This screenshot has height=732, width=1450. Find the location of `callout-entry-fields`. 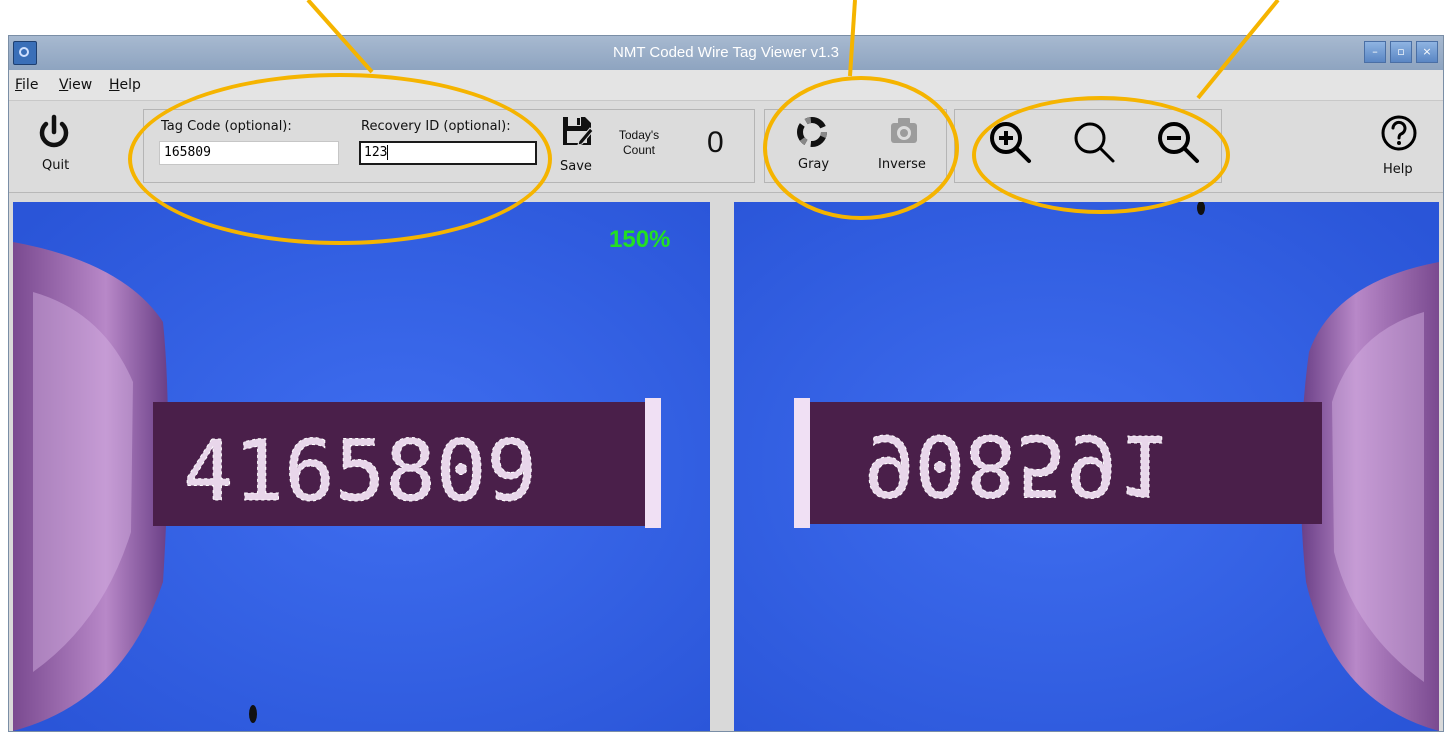

callout-entry-fields is located at coordinates (340, 159).